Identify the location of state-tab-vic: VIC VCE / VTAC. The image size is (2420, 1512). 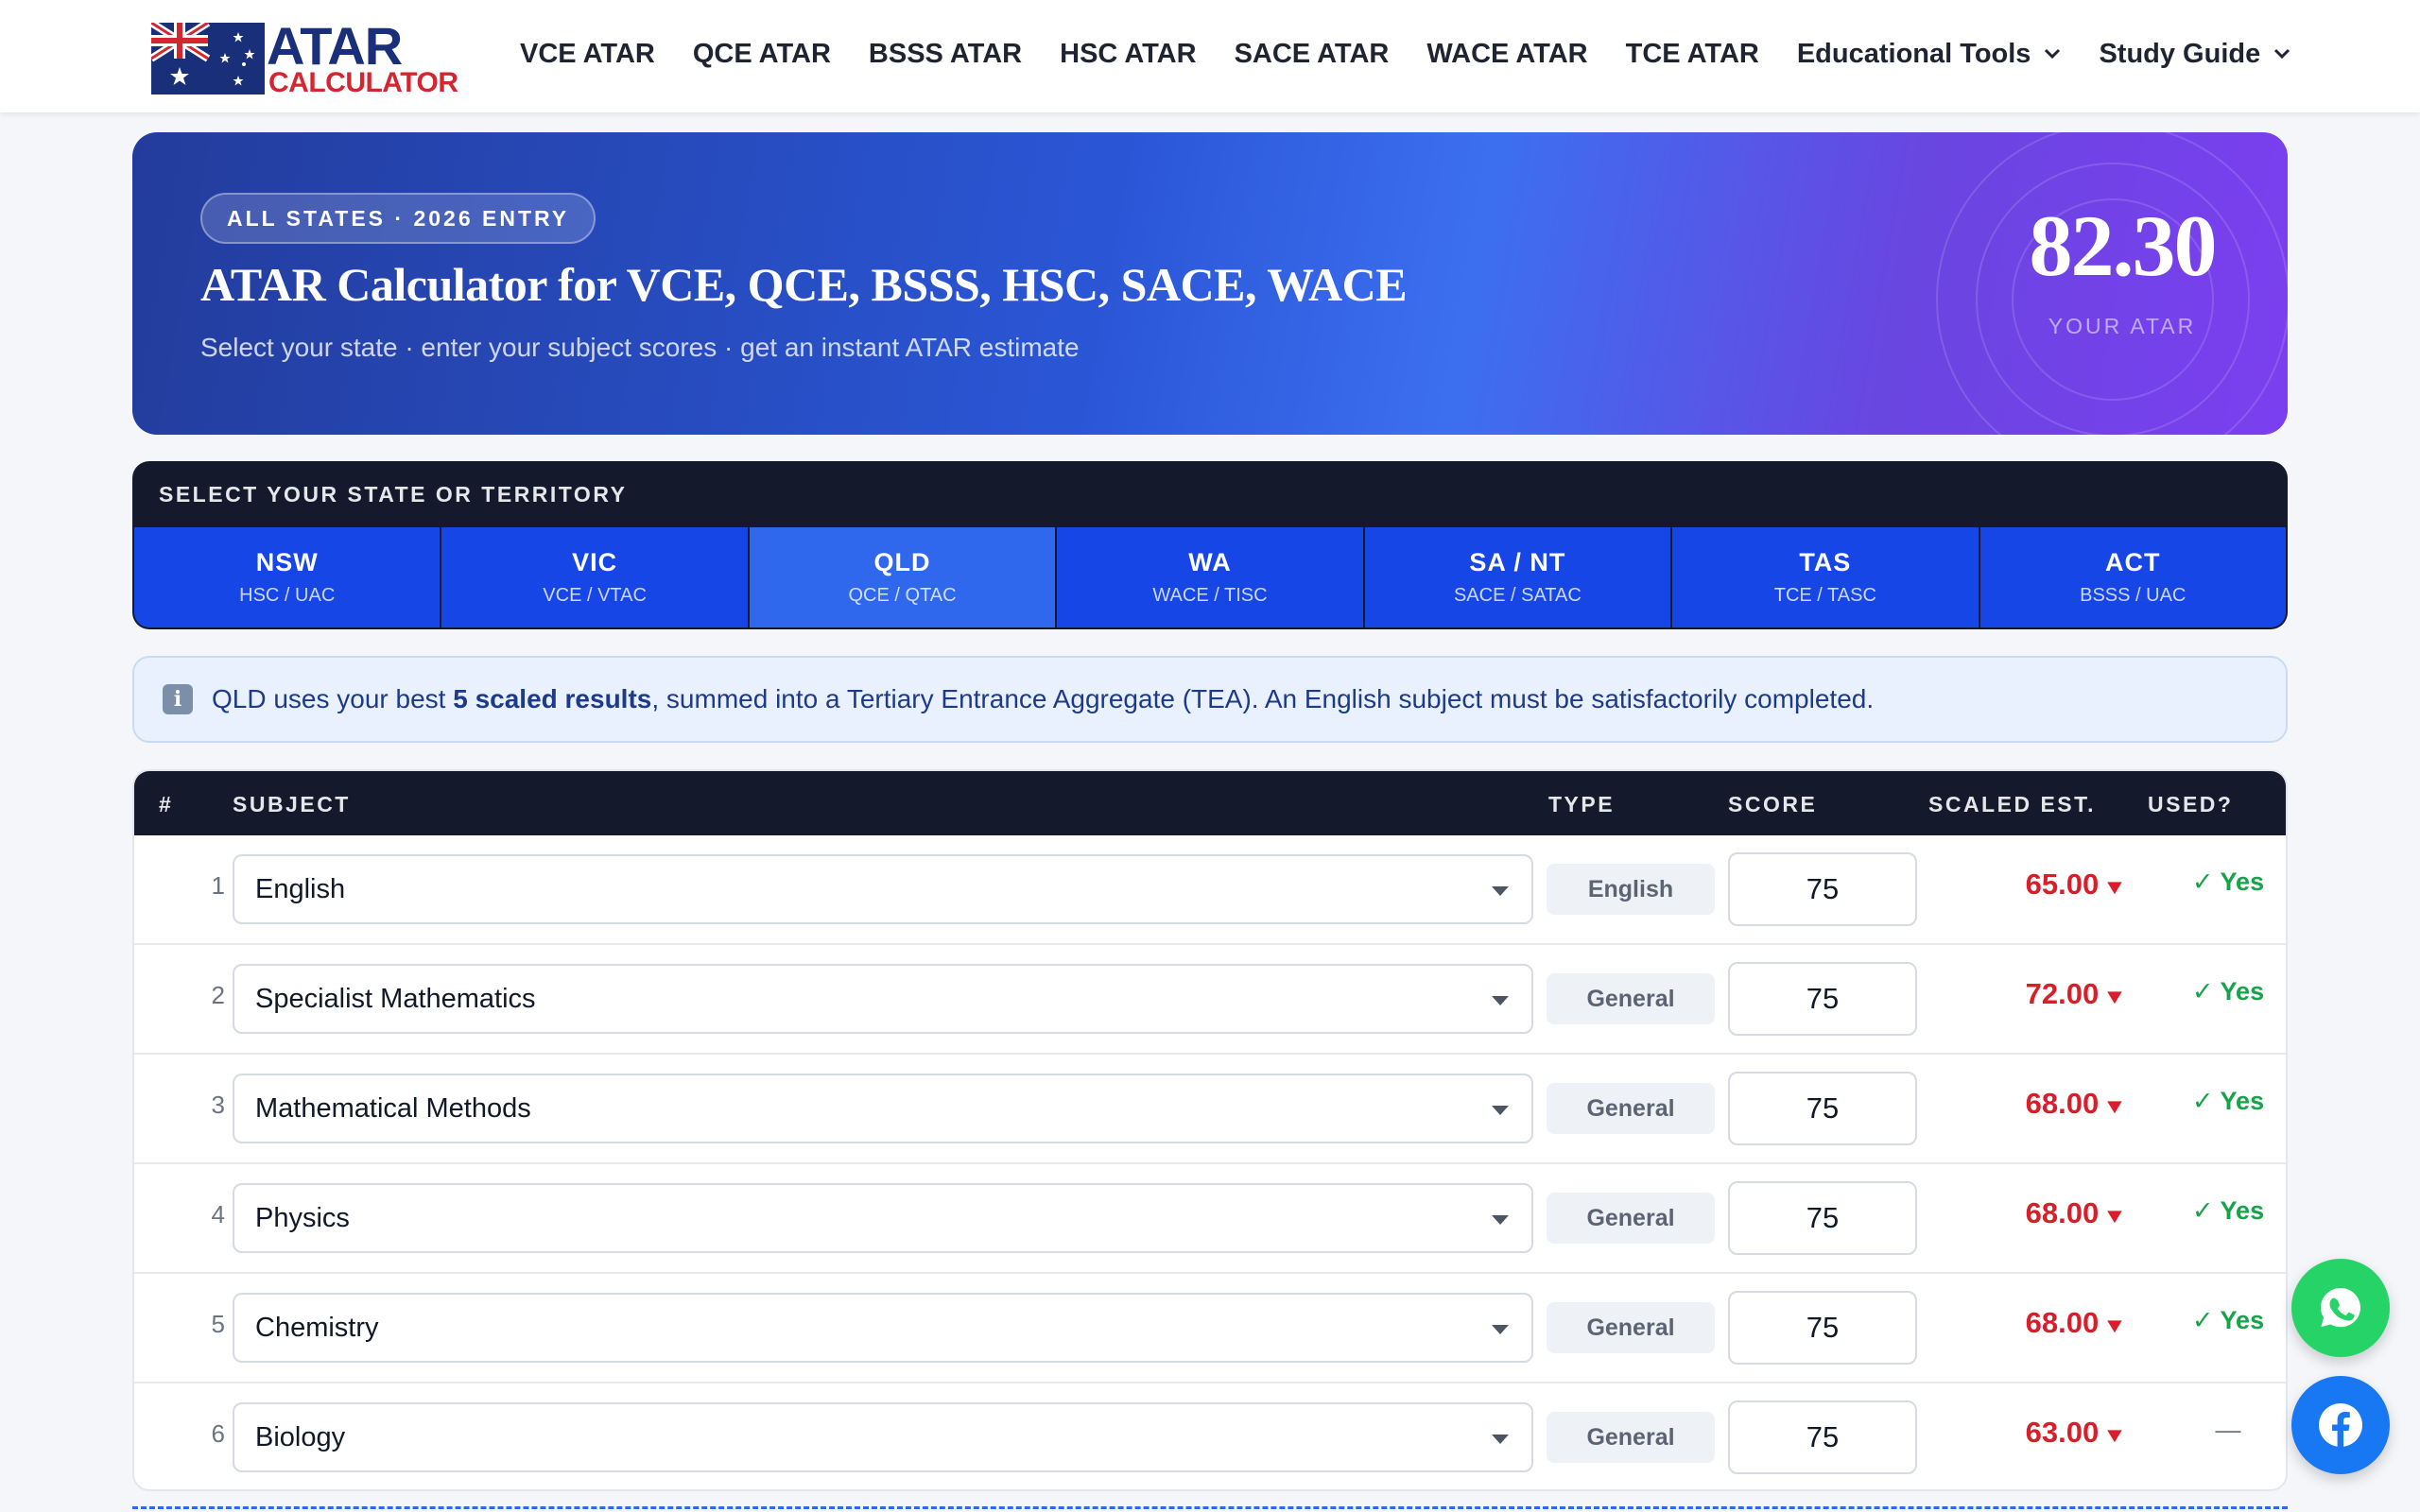
(594, 577).